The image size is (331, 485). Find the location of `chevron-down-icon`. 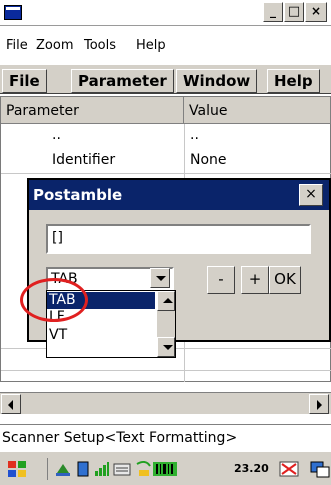

chevron-down-icon is located at coordinates (161, 278).